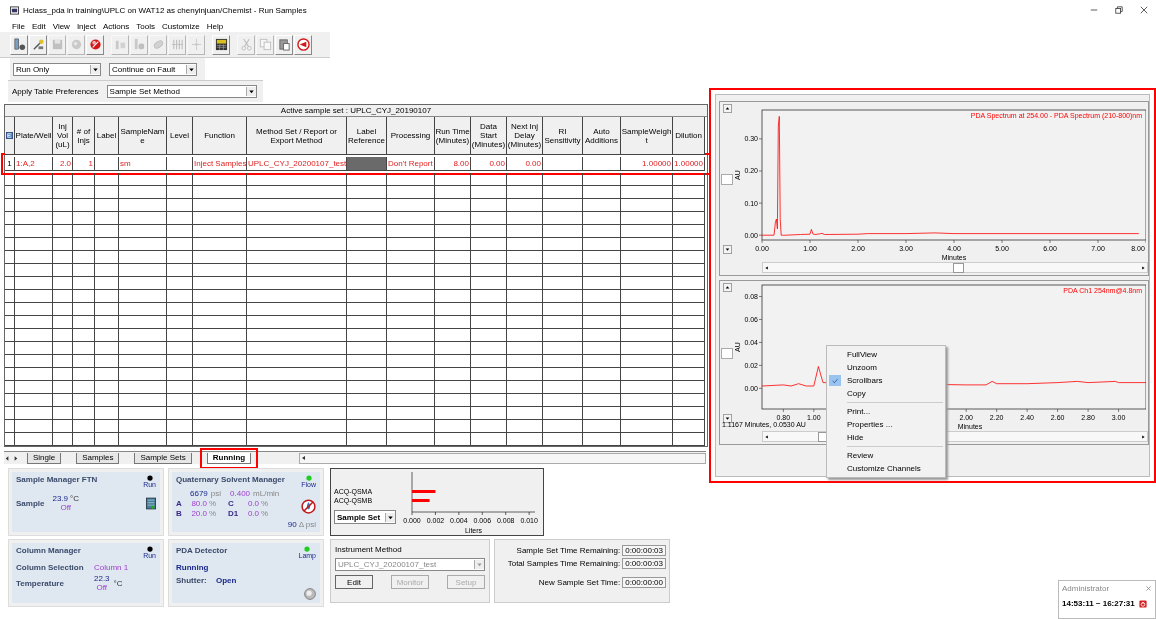 This screenshot has width=1156, height=619. I want to click on column-header: # of Injs, so click(84, 136).